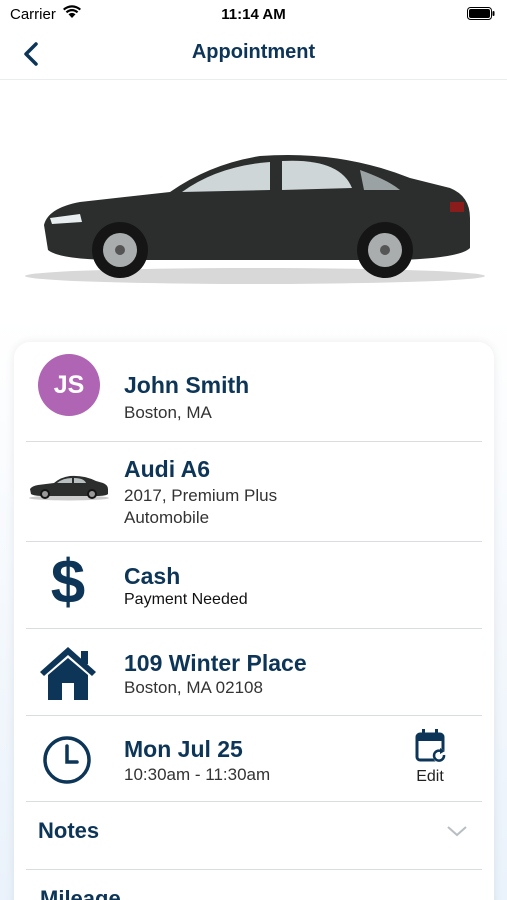  What do you see at coordinates (255, 219) in the screenshot?
I see `vehicle-hero-image` at bounding box center [255, 219].